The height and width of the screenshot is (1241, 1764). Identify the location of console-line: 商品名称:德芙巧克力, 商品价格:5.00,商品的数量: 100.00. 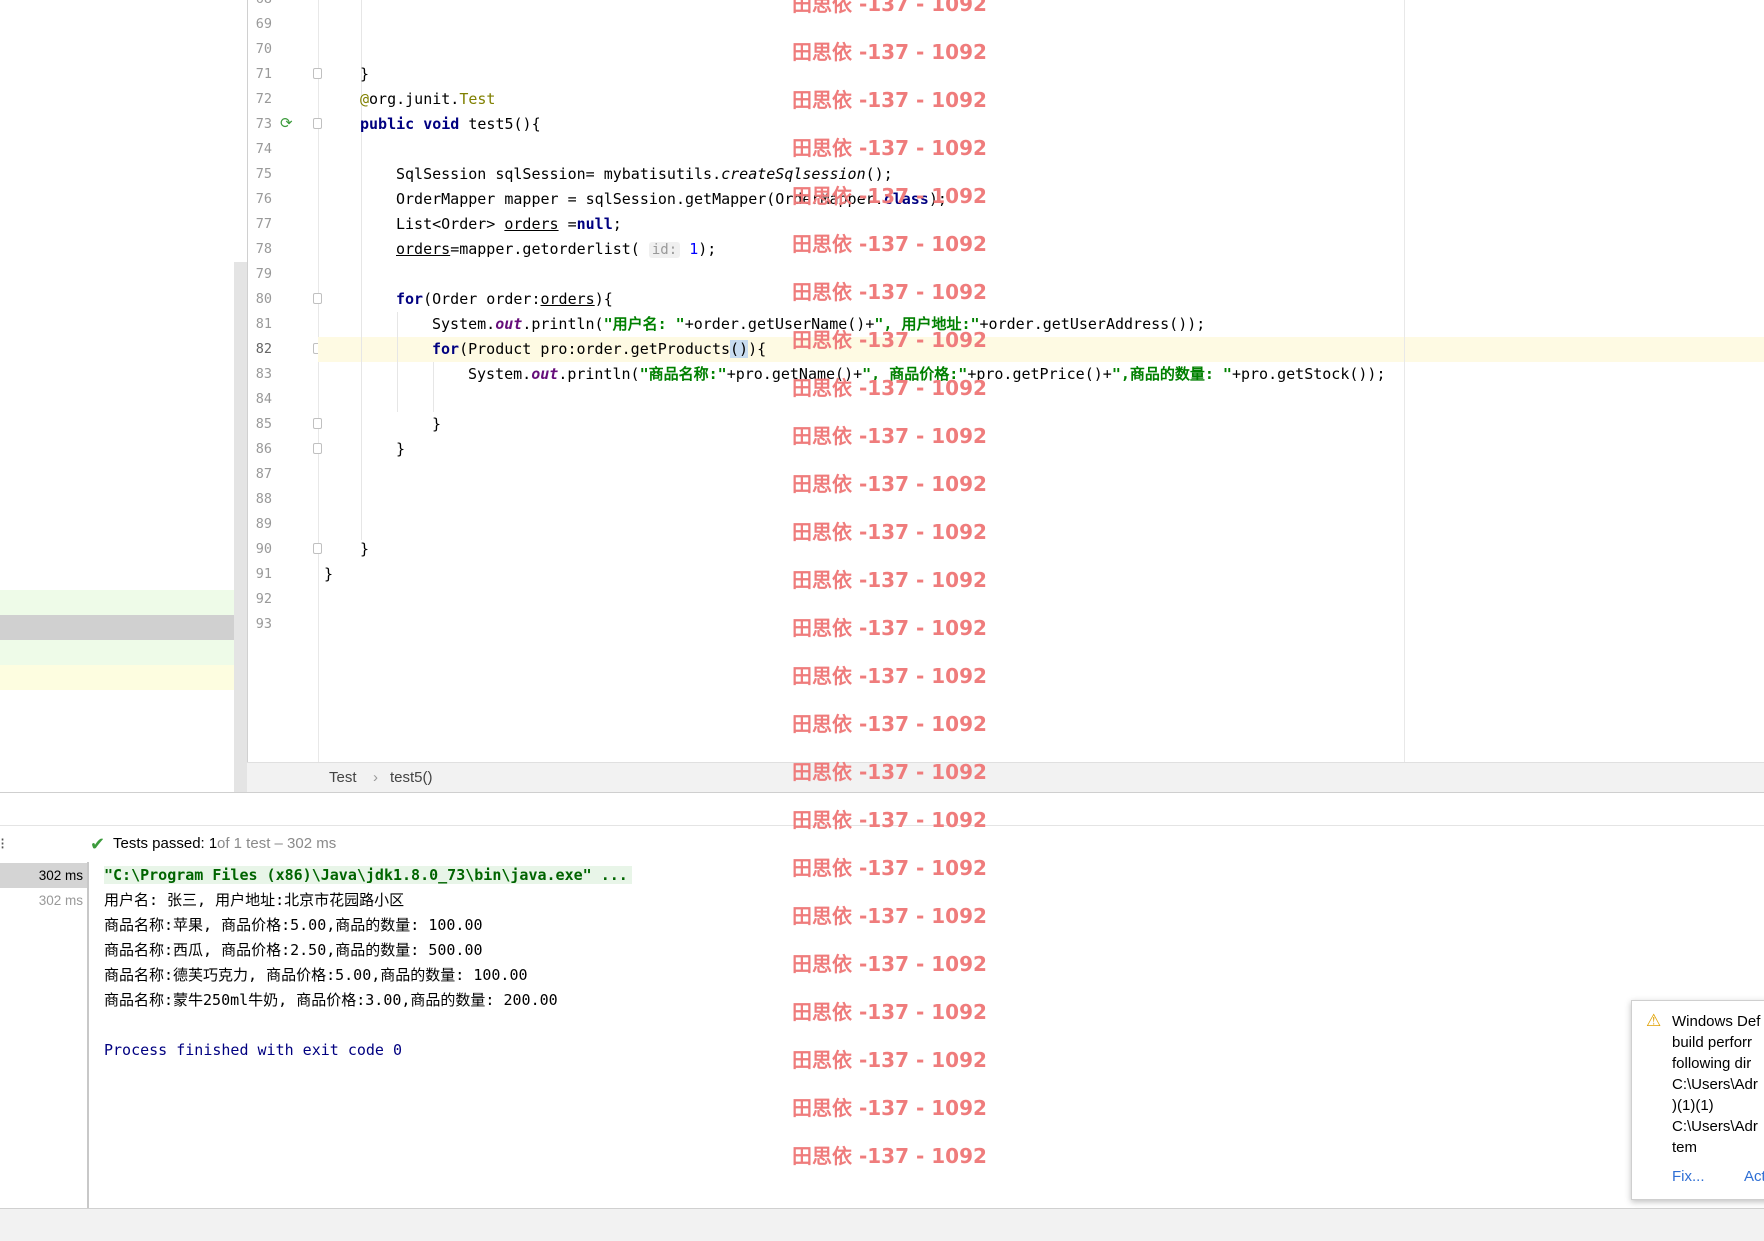
(316, 975).